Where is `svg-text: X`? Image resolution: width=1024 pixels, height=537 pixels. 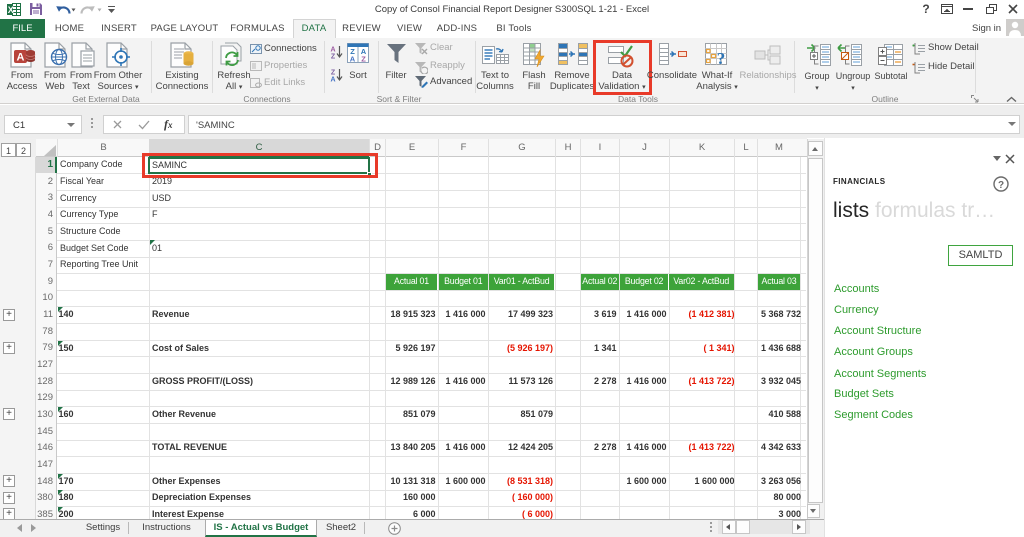 svg-text: X is located at coordinates (11, 10).